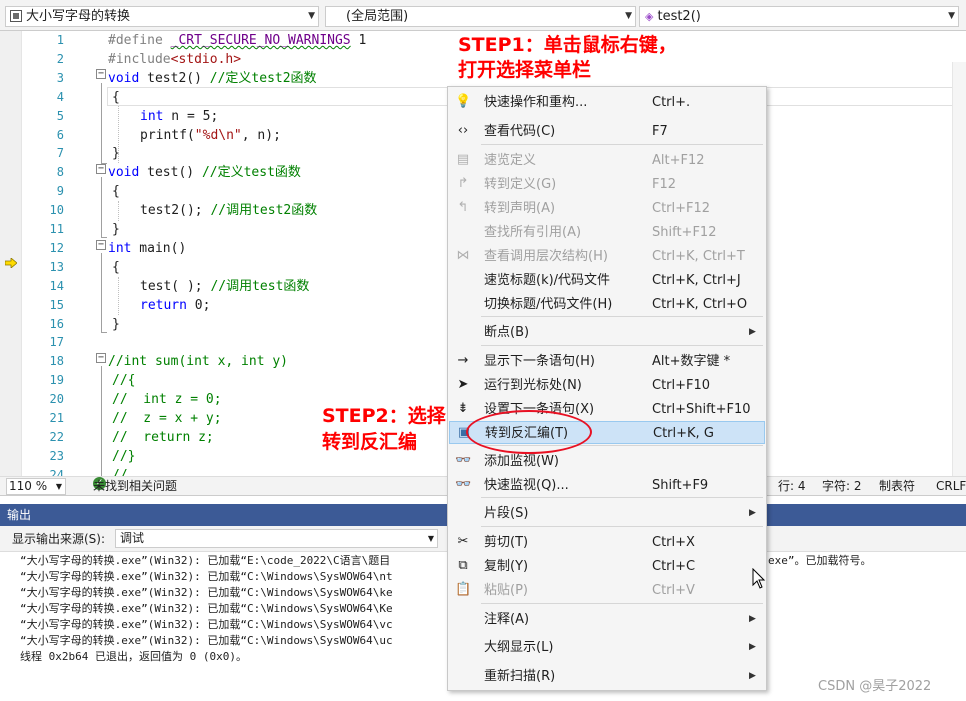 The height and width of the screenshot is (701, 966). What do you see at coordinates (36, 486) in the screenshot?
I see `zoom-dropdown: 110 % ▼` at bounding box center [36, 486].